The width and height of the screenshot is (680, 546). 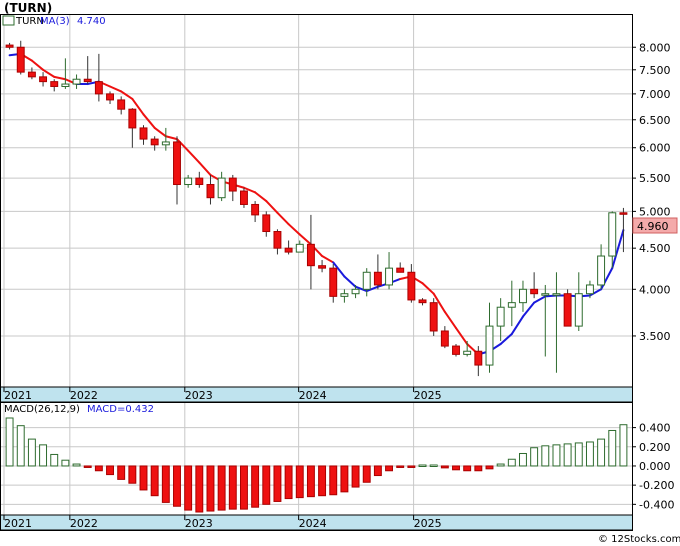 I want to click on price-y-tick-label: 4.000, so click(x=655, y=289).